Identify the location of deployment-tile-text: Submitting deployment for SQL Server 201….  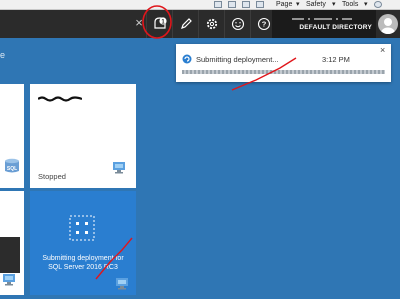
(83, 263).